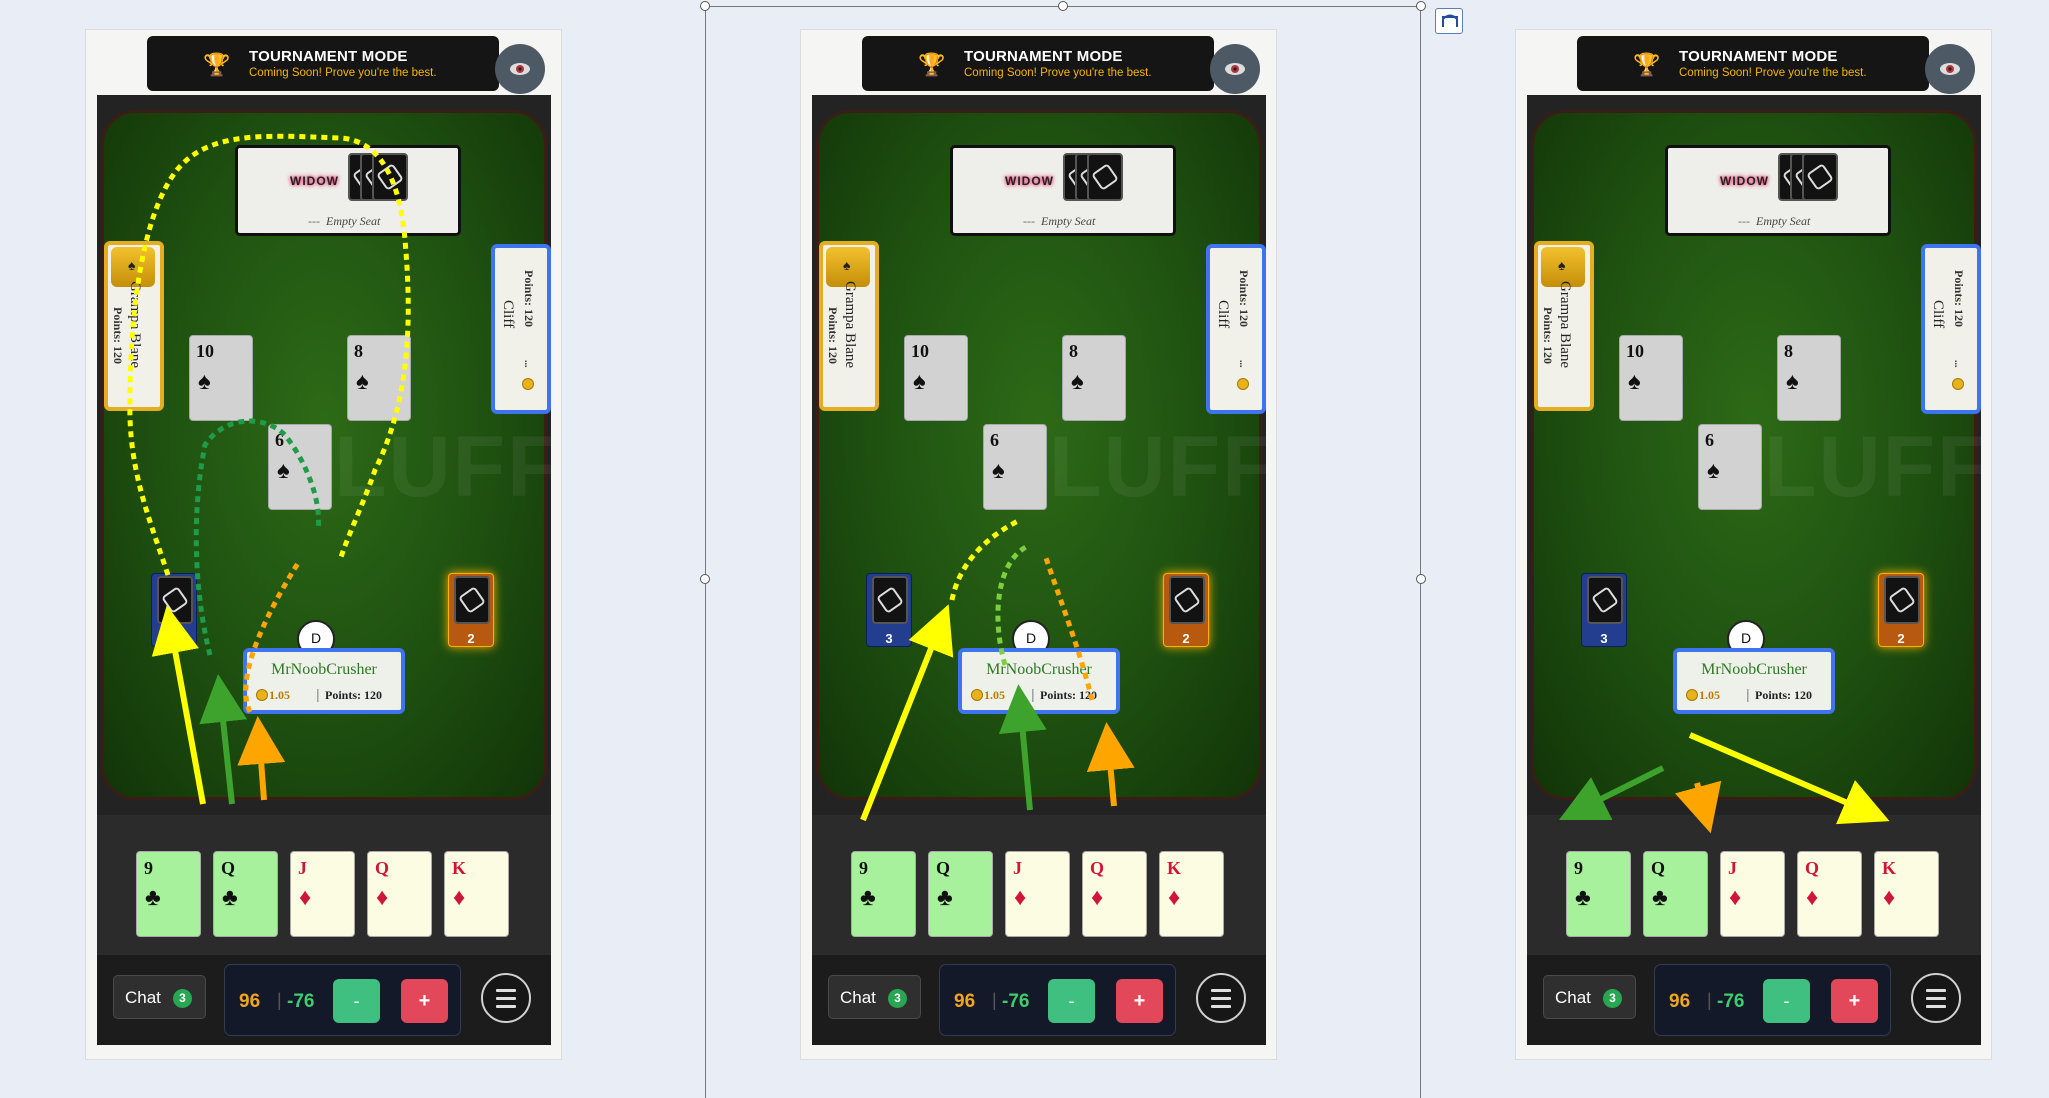 This screenshot has height=1098, width=2049. I want to click on eye-icon, so click(1235, 69).